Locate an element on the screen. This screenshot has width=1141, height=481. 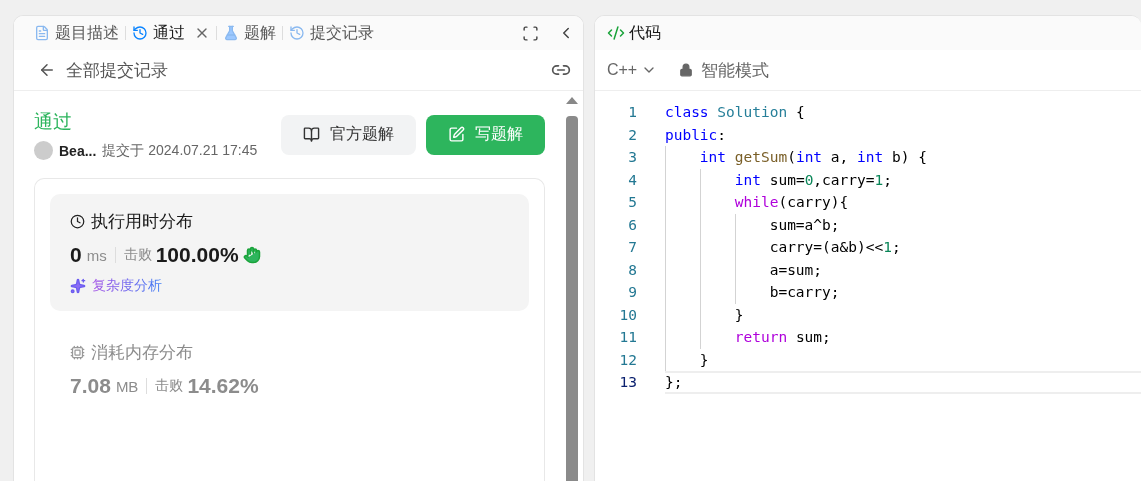
line-number: 1 is located at coordinates (632, 112).